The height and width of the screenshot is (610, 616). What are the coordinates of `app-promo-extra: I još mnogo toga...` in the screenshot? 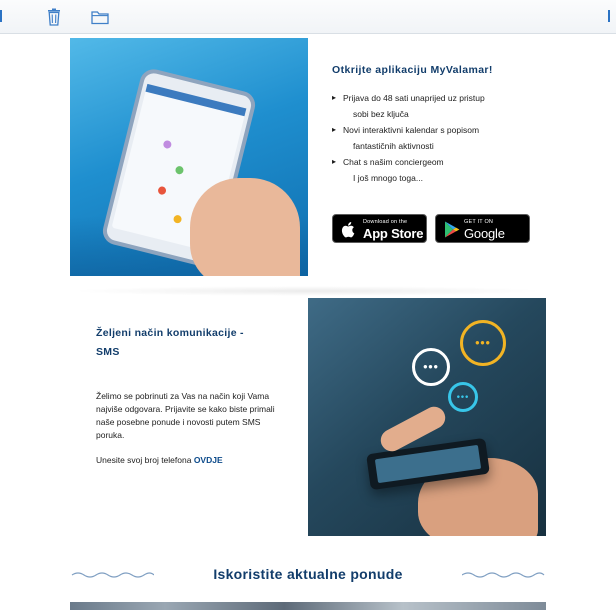 It's located at (388, 178).